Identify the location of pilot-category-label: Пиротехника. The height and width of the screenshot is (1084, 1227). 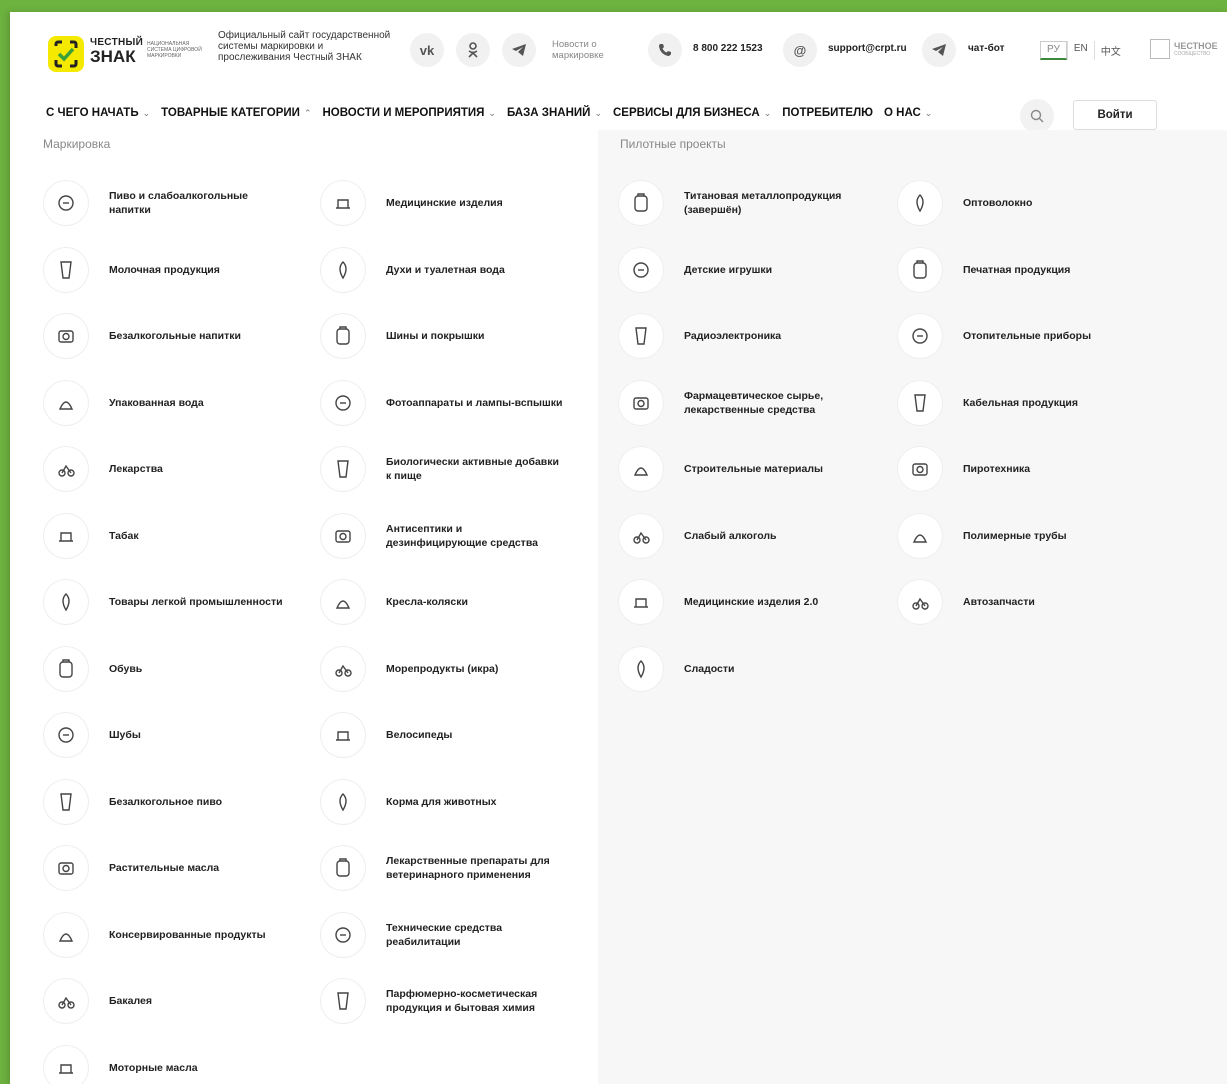
(997, 469).